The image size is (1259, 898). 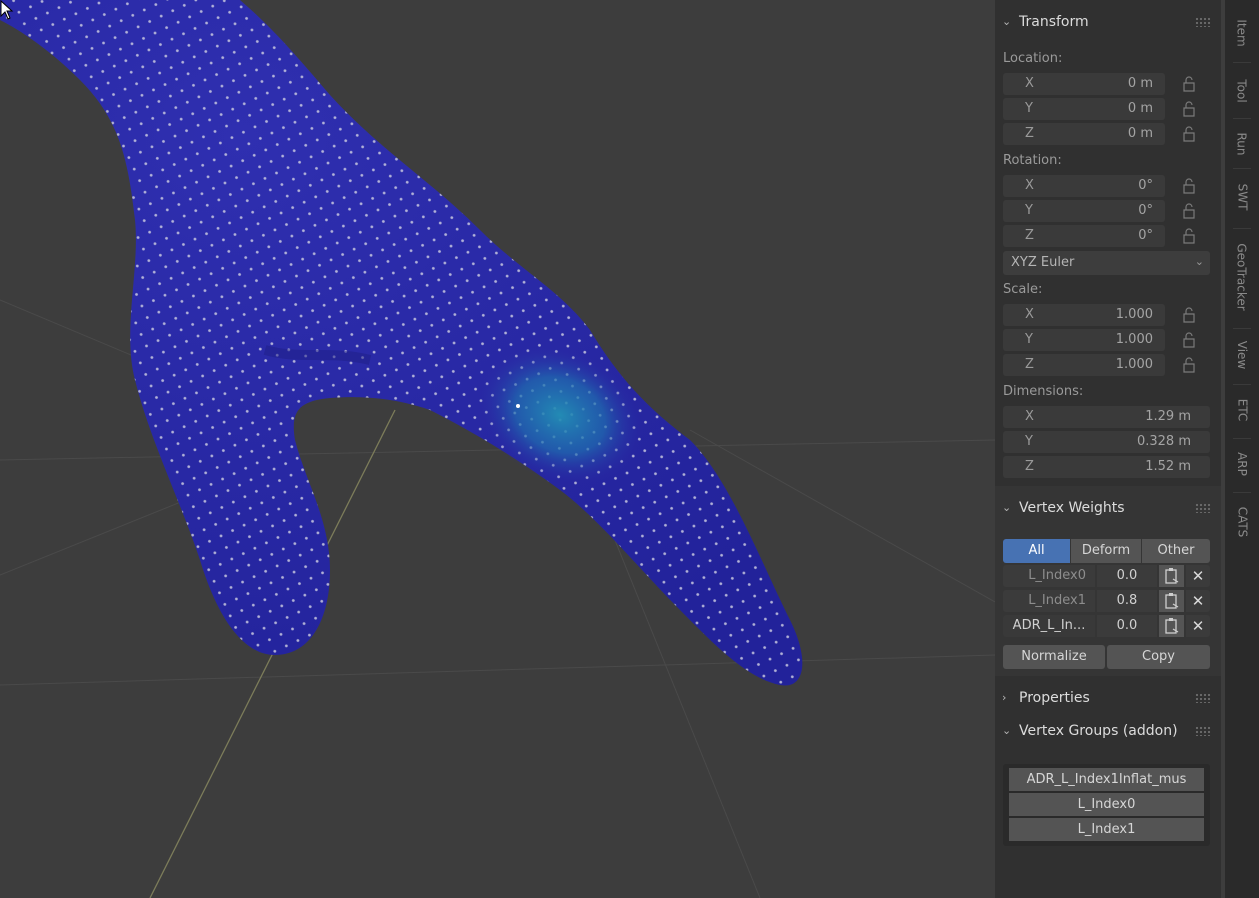 I want to click on list-item: L_Index0, so click(x=1106, y=804).